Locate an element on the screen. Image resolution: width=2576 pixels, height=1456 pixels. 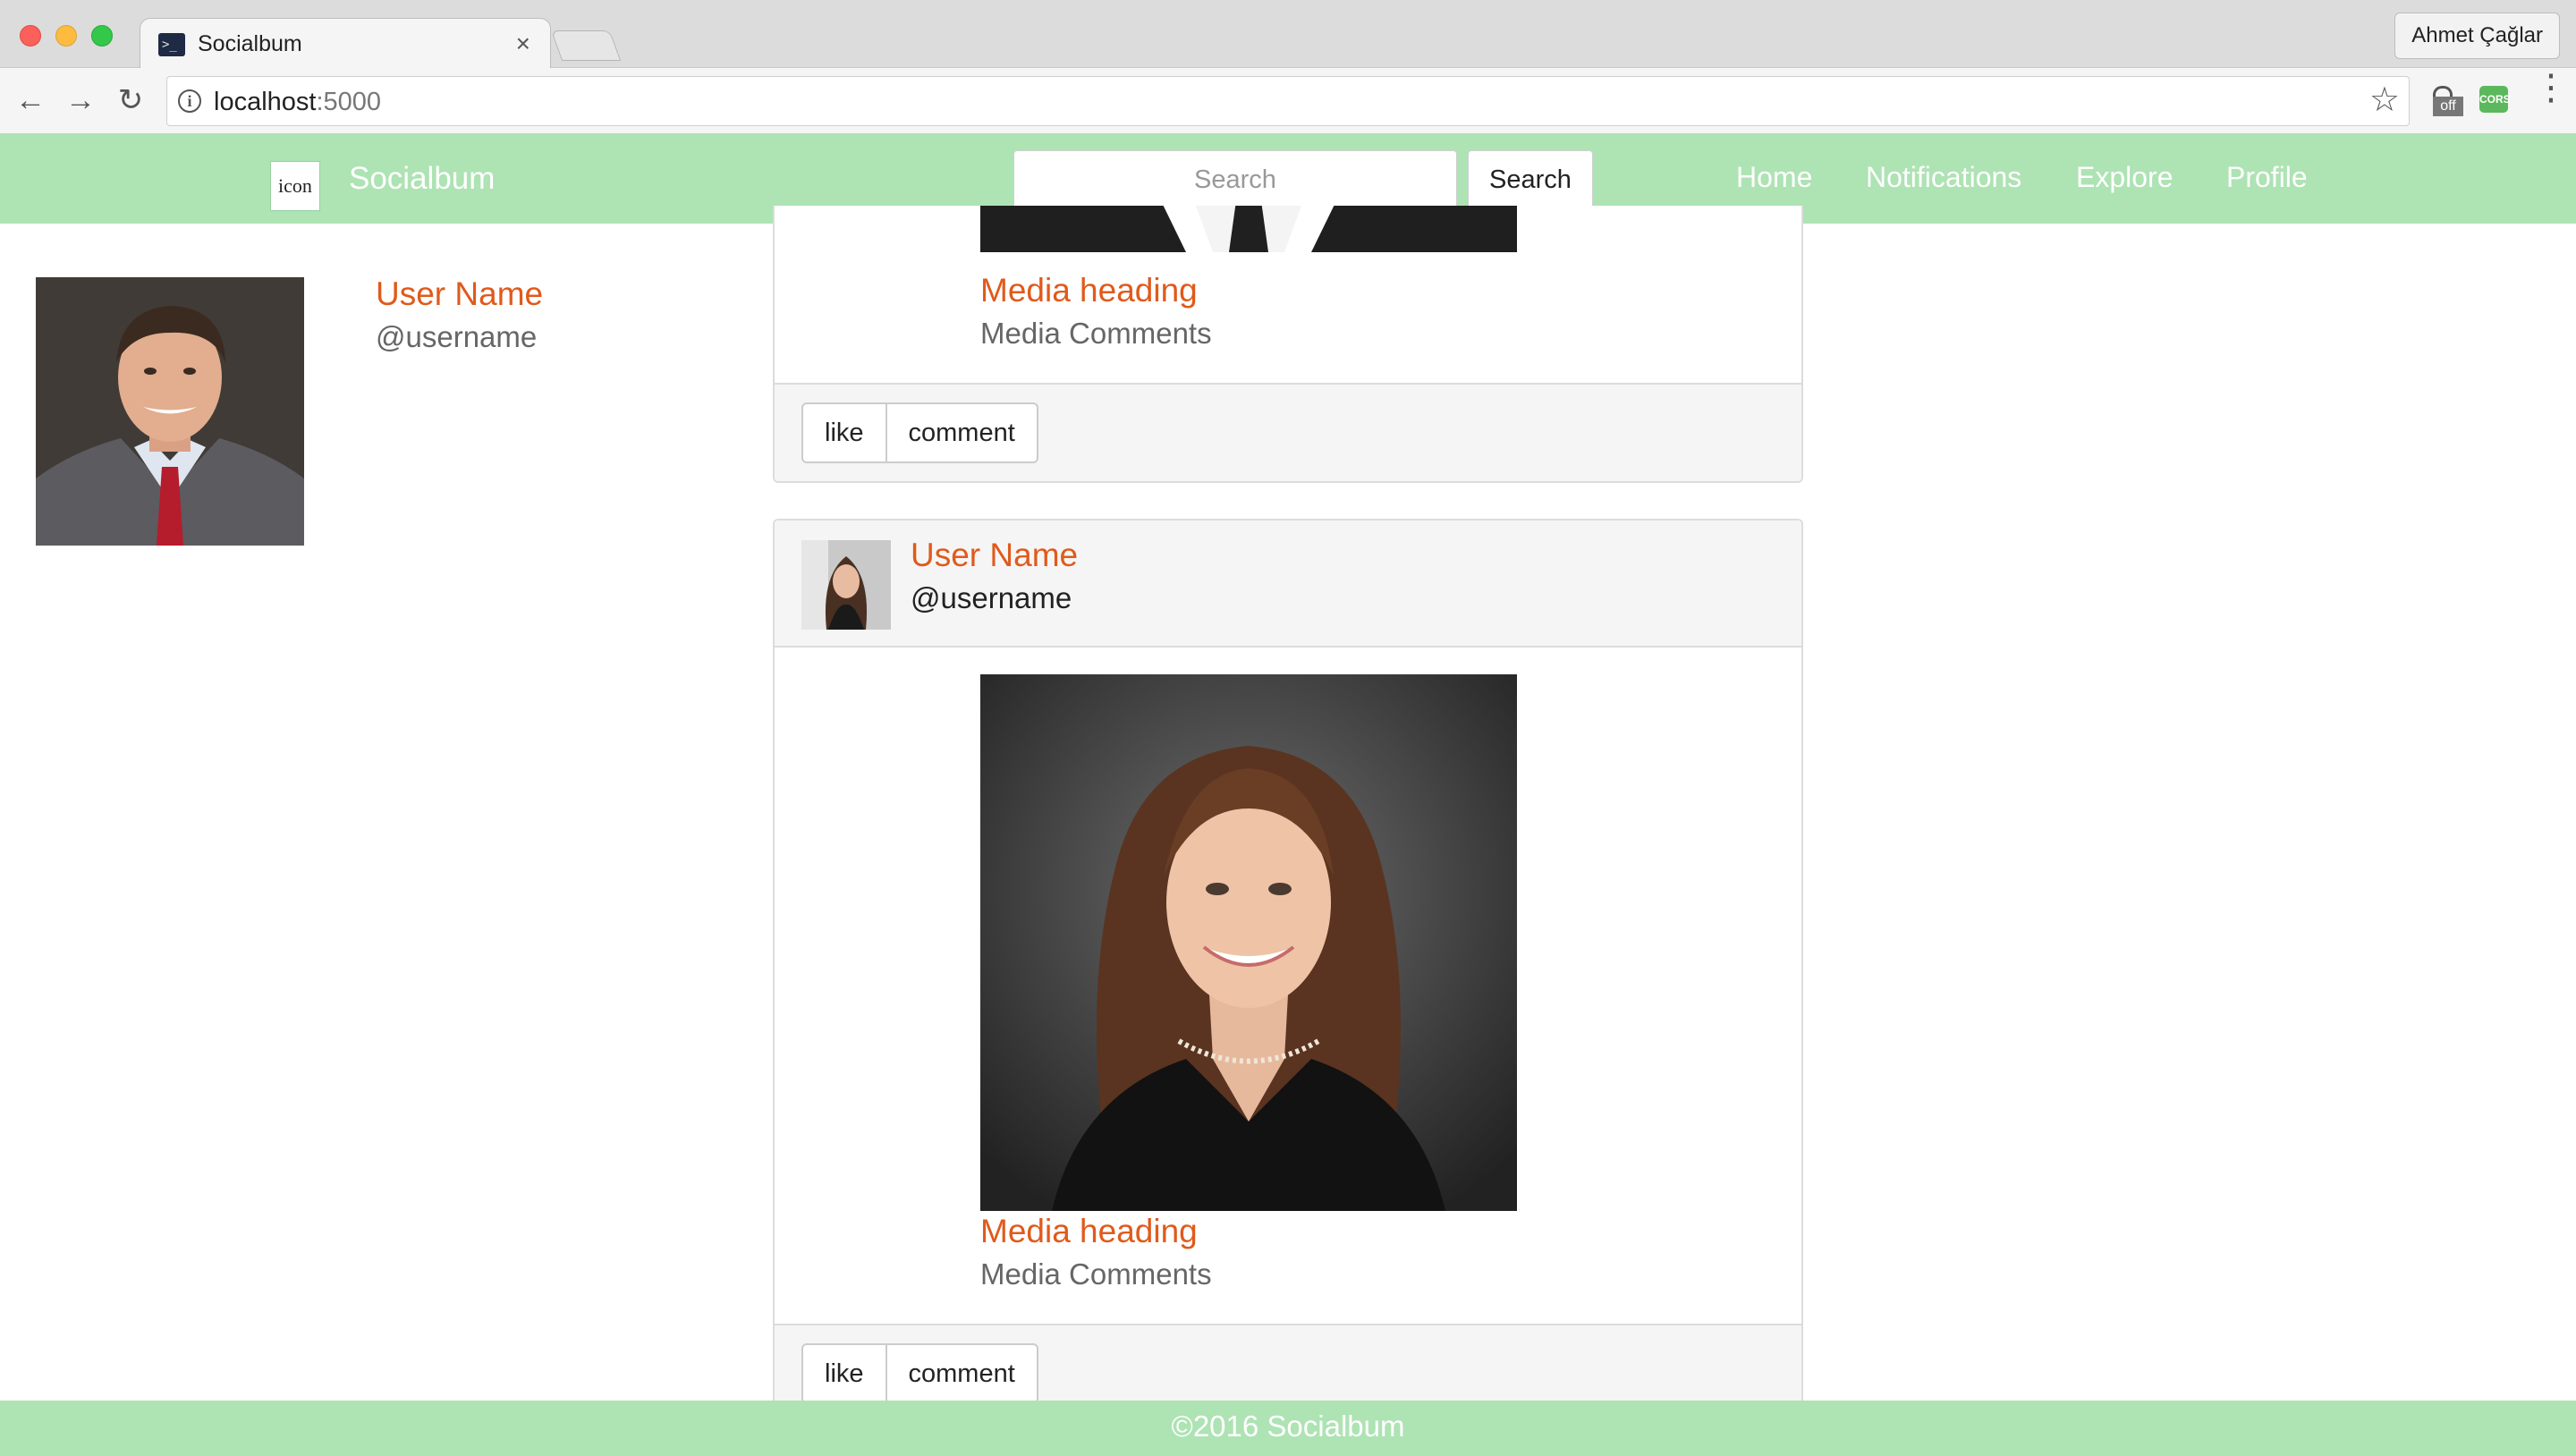
browser-toolbar: ← → ↻ i localhost:5000 ☆ is located at coordinates (1288, 101).